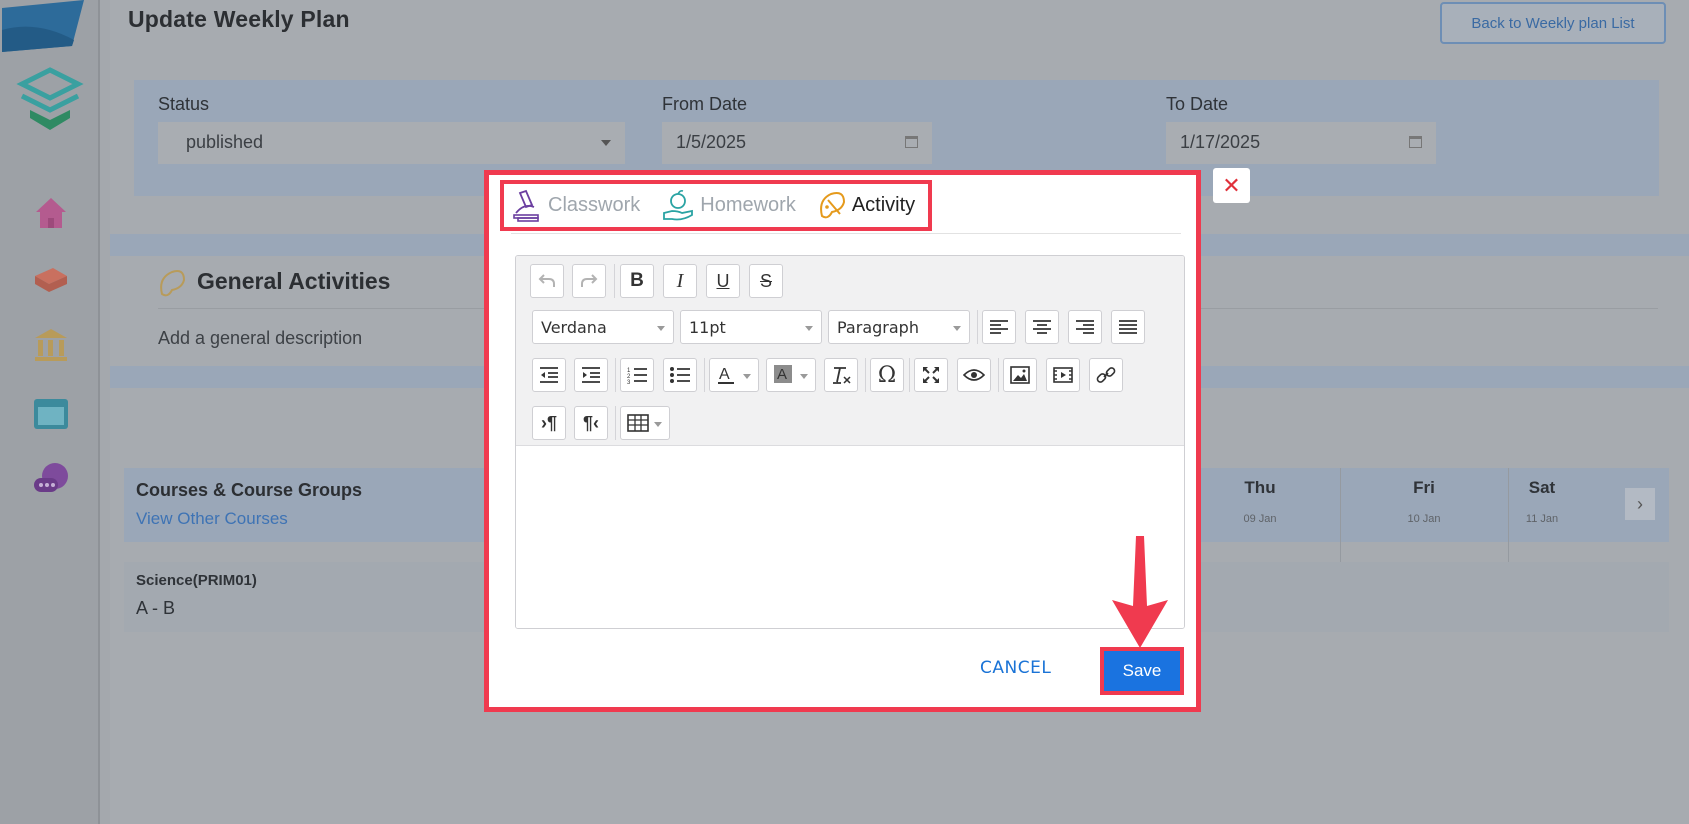  Describe the element at coordinates (751, 327) in the screenshot. I see `font-size-select: 11pt` at that location.